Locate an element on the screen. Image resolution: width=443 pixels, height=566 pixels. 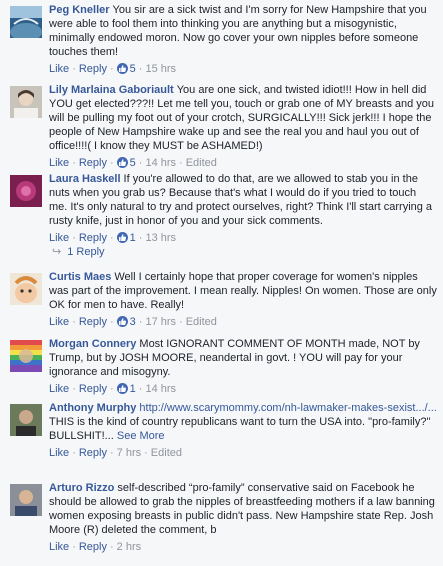
comment-actions: Like · Reply · 5 · 14 hrs · Edited is located at coordinates (133, 163).